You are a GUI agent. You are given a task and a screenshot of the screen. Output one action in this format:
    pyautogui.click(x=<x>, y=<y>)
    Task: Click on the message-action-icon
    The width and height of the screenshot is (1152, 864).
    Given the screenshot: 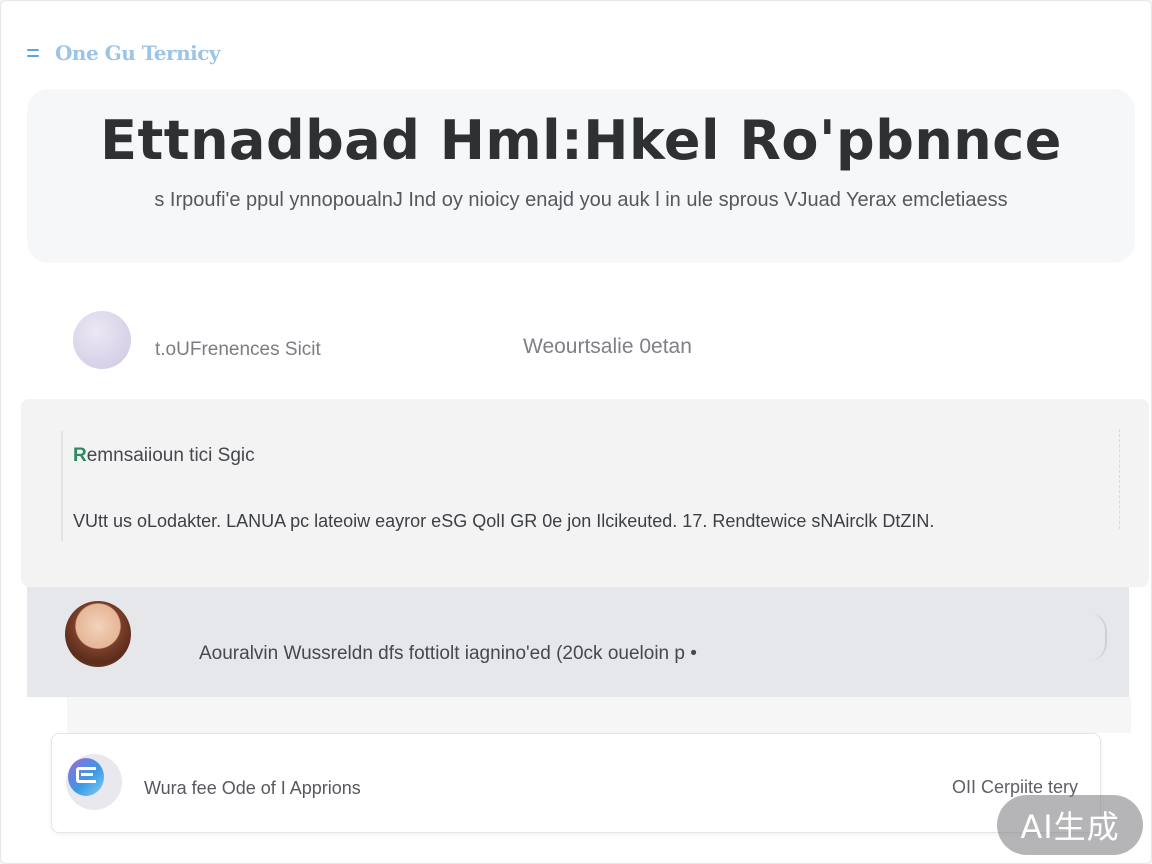 What is the action you would take?
    pyautogui.click(x=1098, y=637)
    